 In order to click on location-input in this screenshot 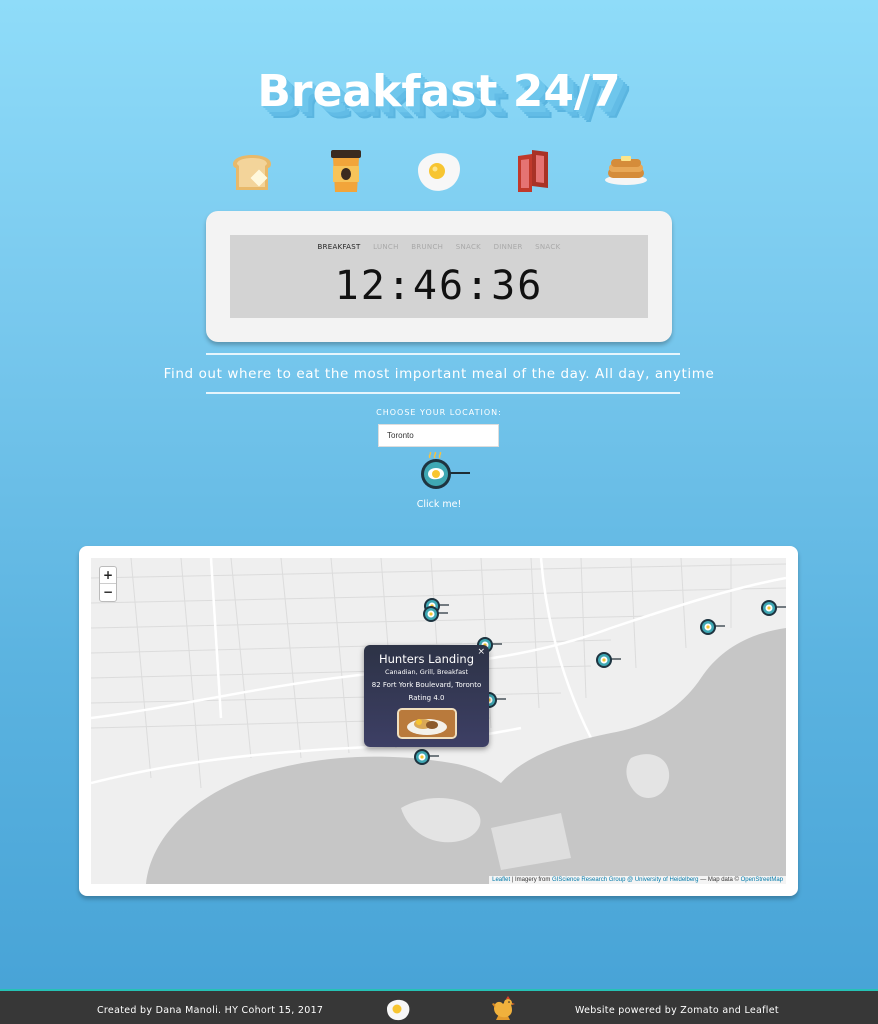, I will do `click(438, 435)`.